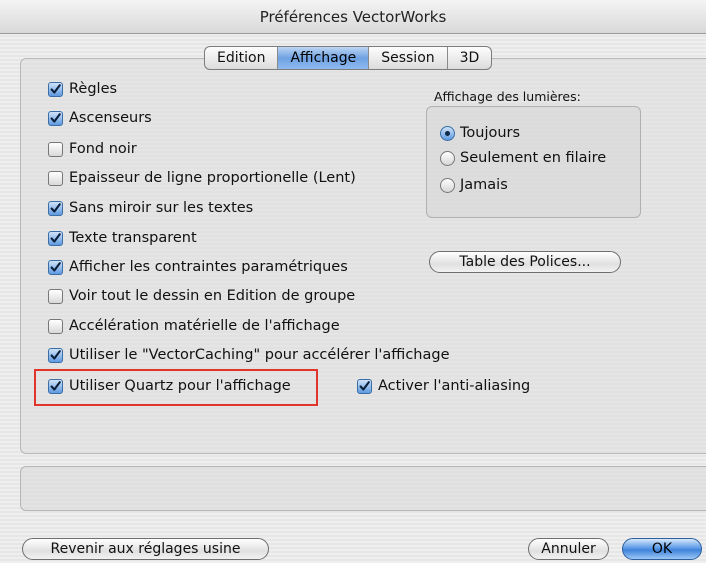 Image resolution: width=706 pixels, height=563 pixels. I want to click on option-label: Epaisseur de ligne proportionelle (Lent), so click(212, 178).